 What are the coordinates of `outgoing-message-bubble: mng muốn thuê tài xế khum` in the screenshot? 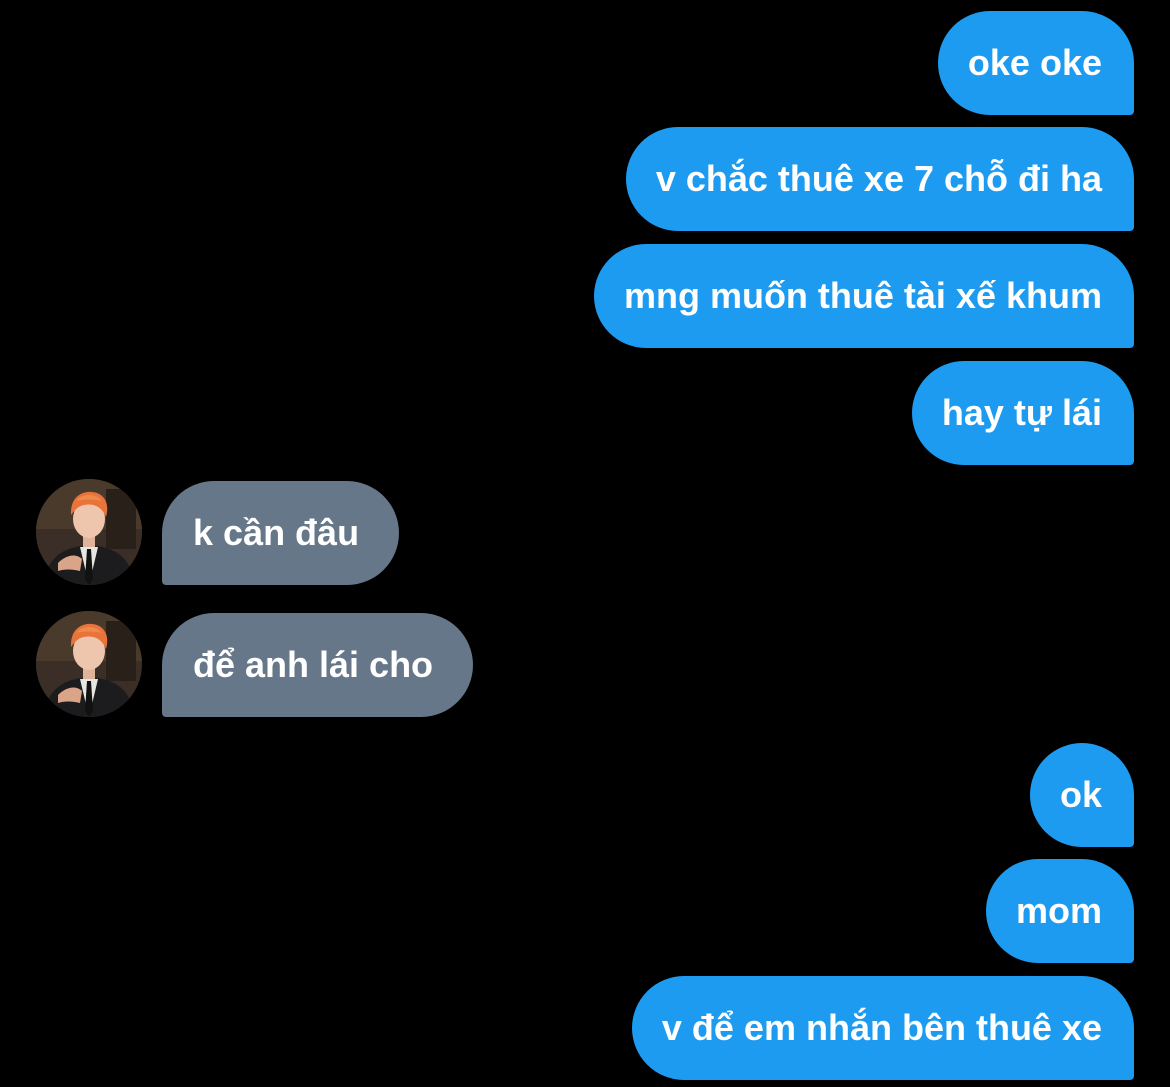 It's located at (863, 296).